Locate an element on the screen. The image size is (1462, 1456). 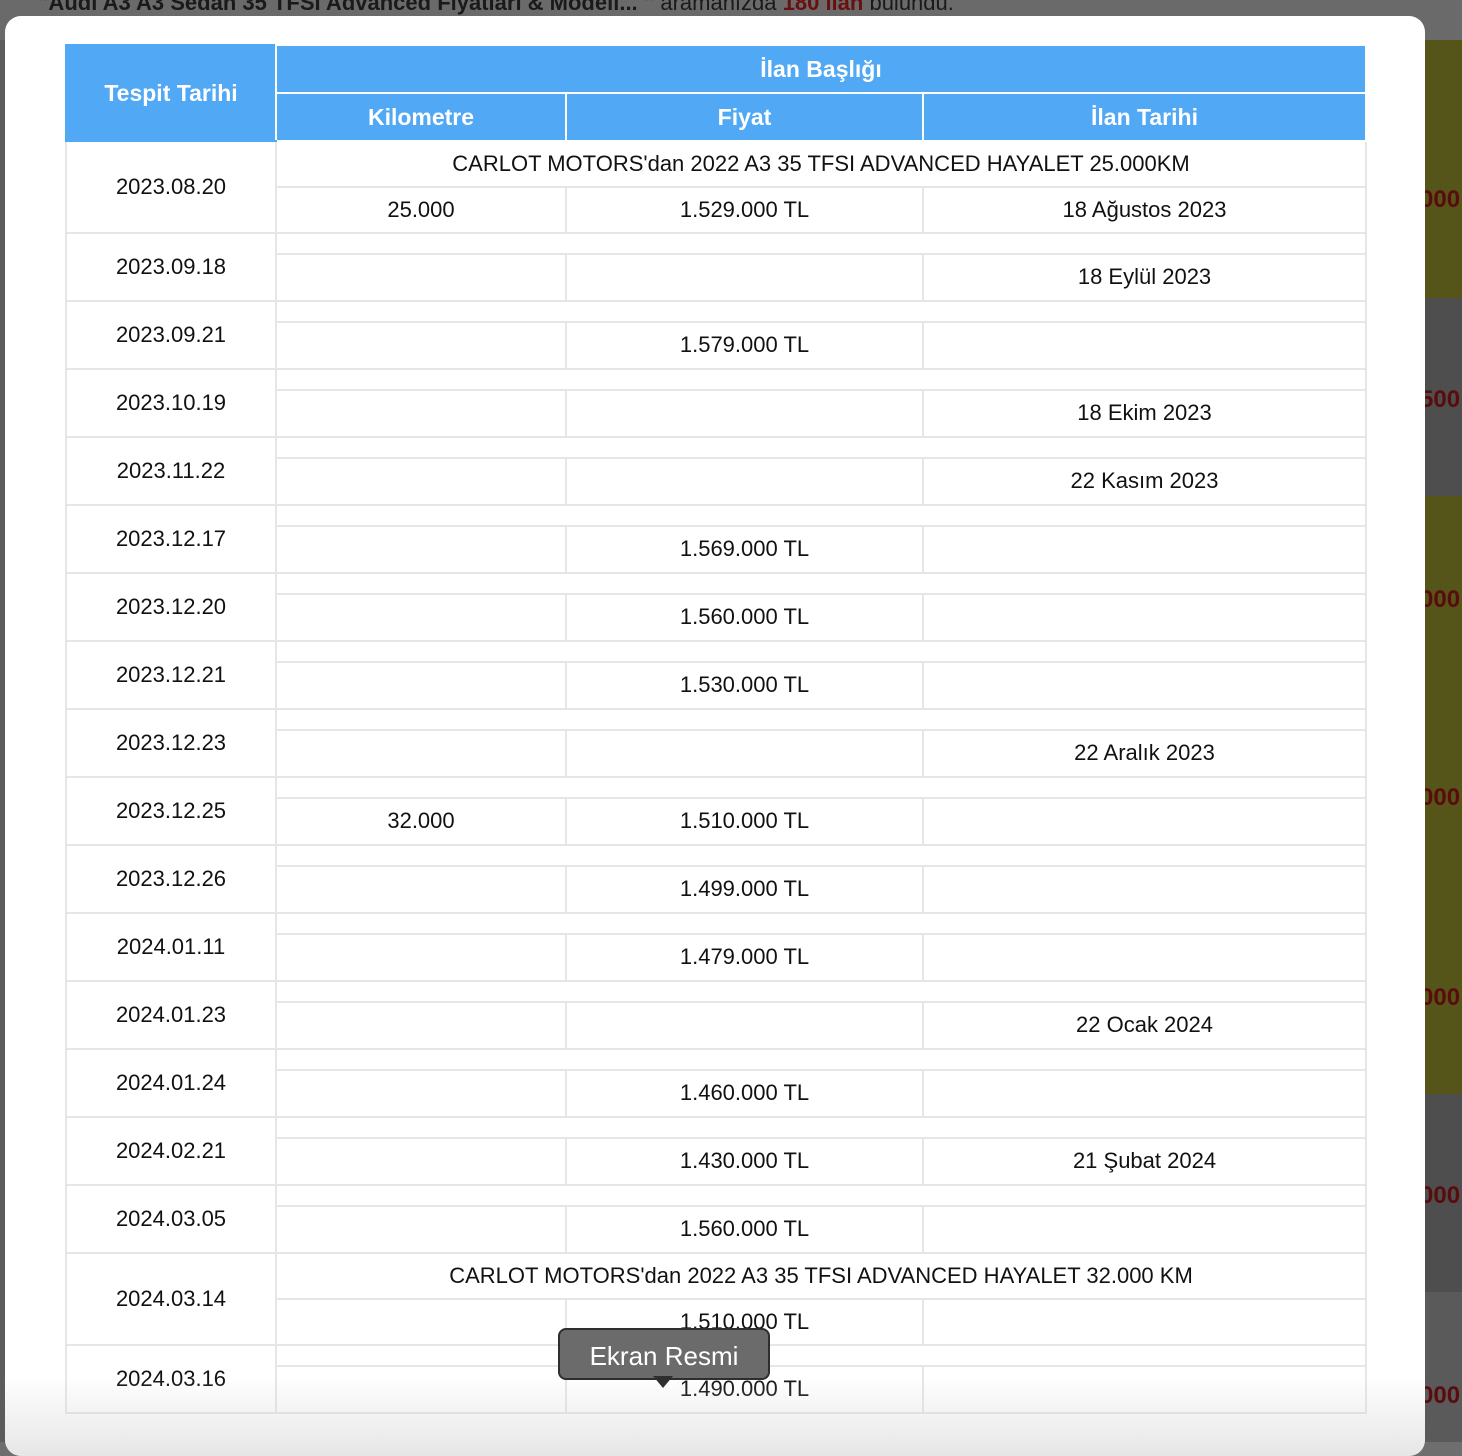
listing-date-cell: 21 Şubat 2024 is located at coordinates (1144, 1161).